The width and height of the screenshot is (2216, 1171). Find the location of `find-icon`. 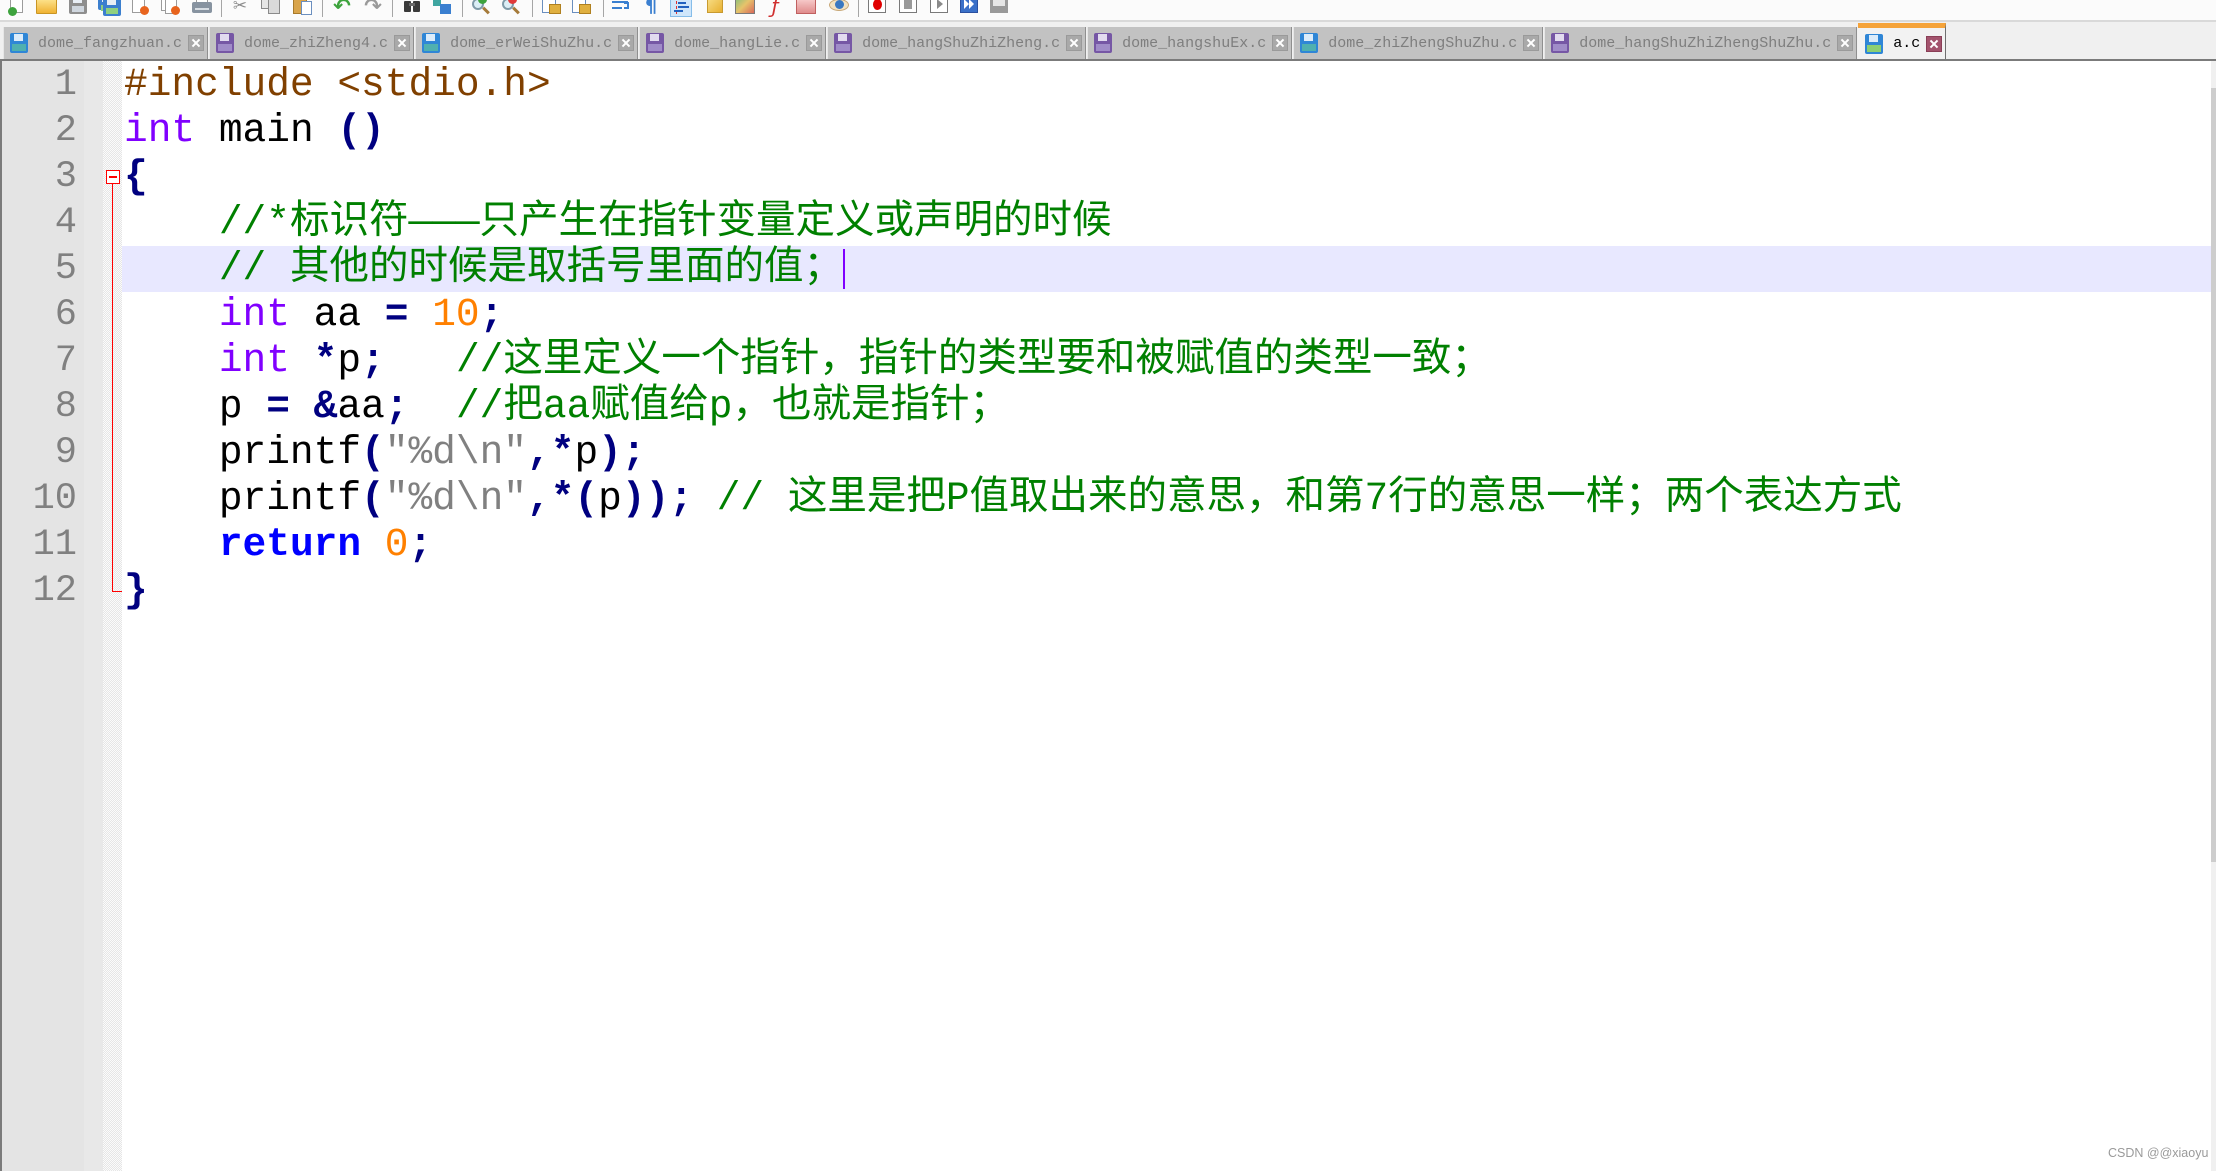

find-icon is located at coordinates (412, 8).